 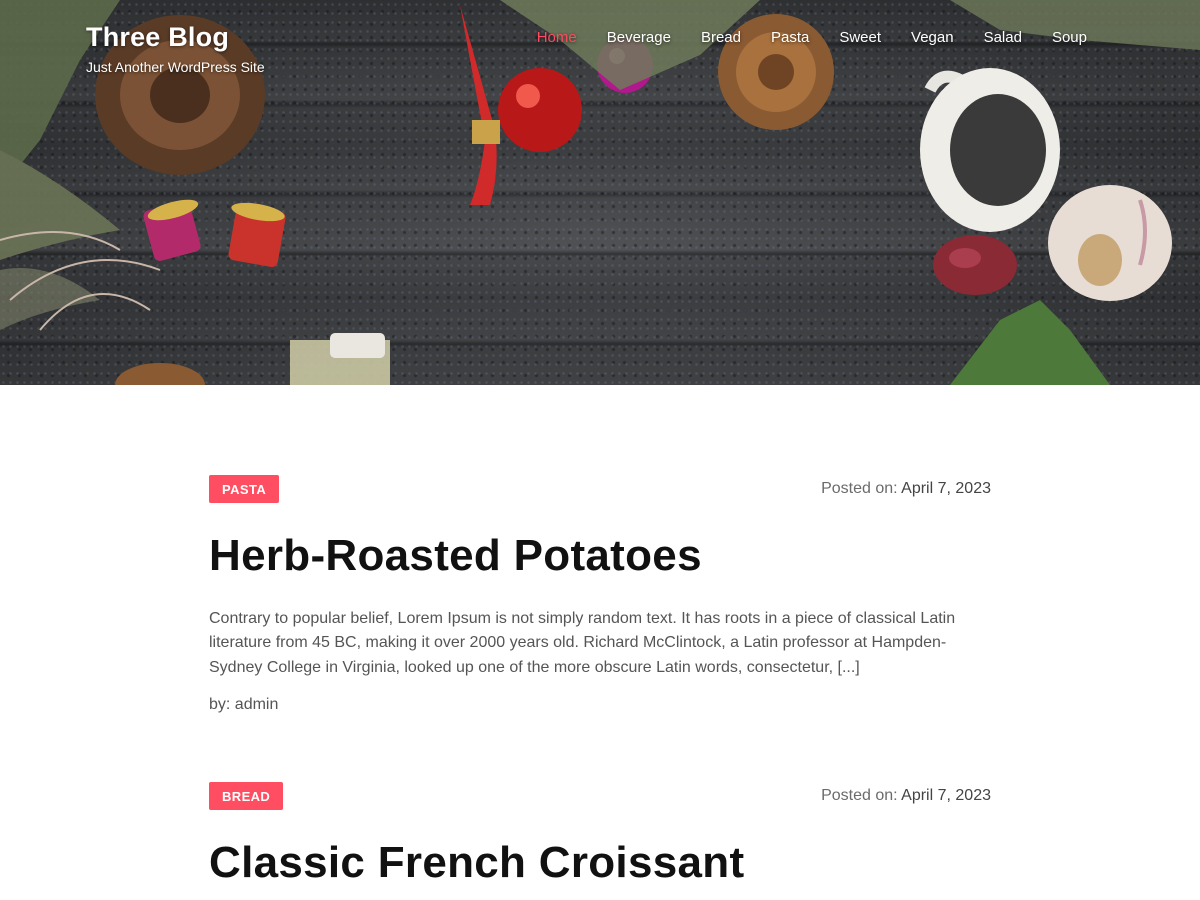 What do you see at coordinates (790, 37) in the screenshot?
I see `nav-item-pasta: Pasta` at bounding box center [790, 37].